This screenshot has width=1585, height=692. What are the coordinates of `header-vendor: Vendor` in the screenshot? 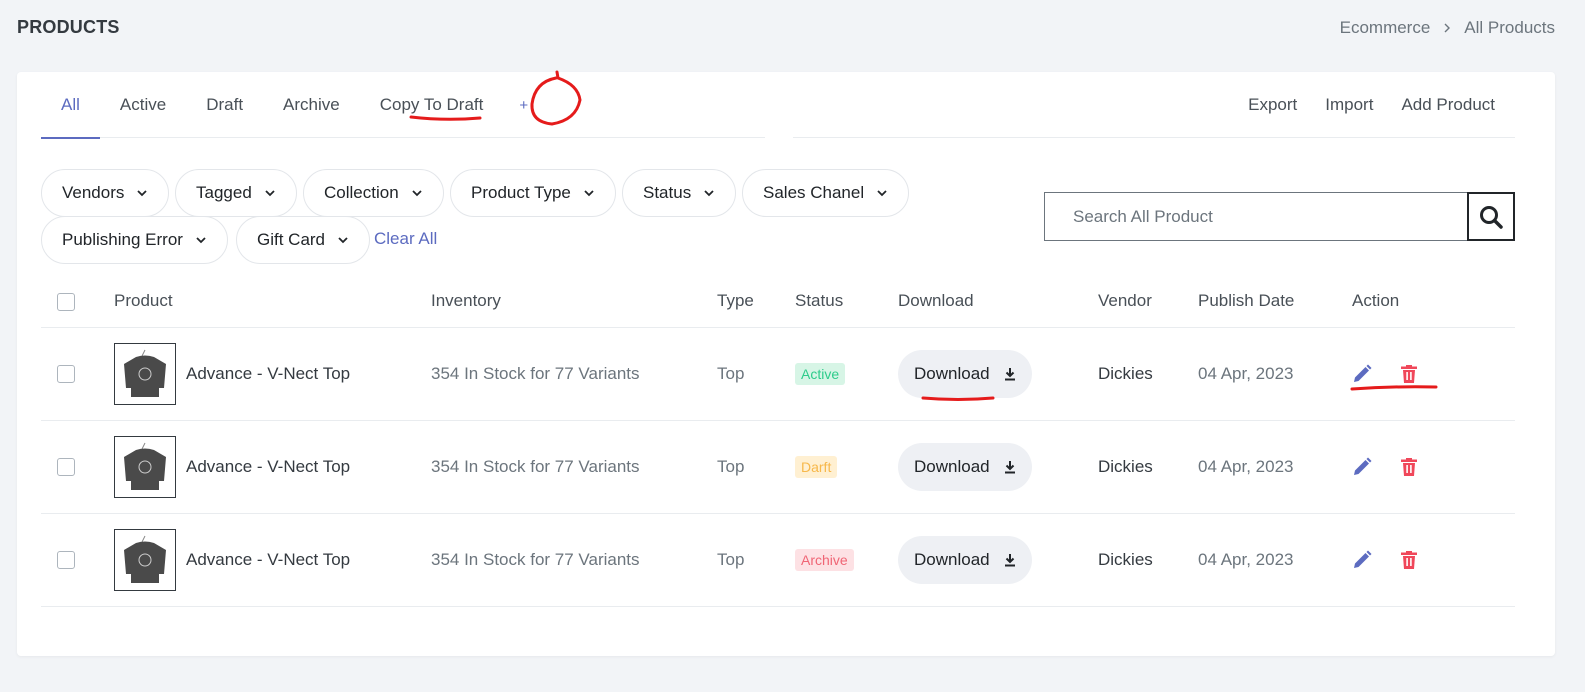 It's located at (1125, 300).